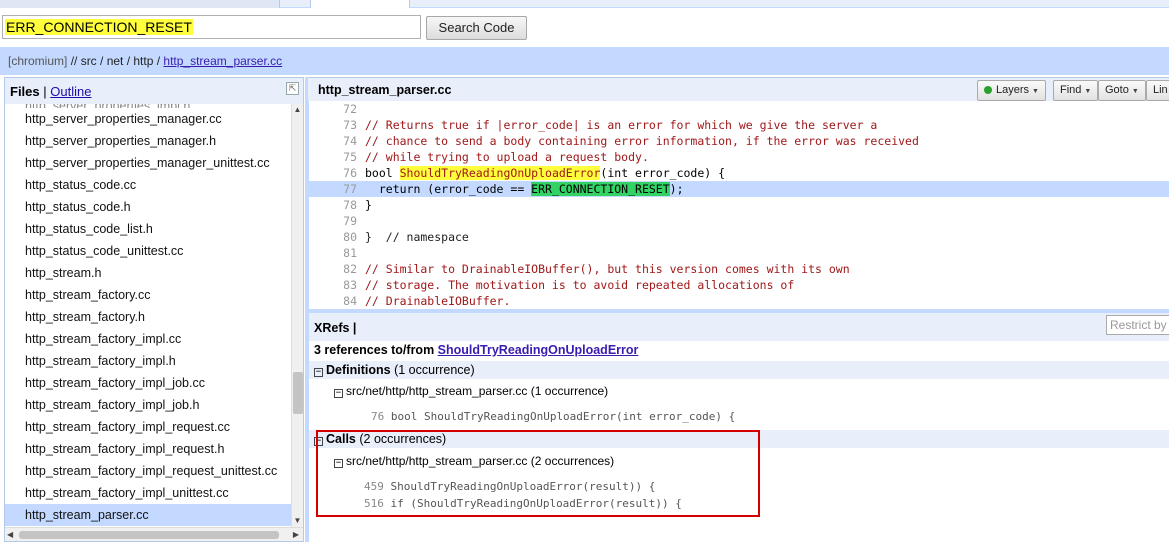 Image resolution: width=1169 pixels, height=542 pixels. What do you see at coordinates (148, 229) in the screenshot?
I see `file-list-item: http_status_code_list.h` at bounding box center [148, 229].